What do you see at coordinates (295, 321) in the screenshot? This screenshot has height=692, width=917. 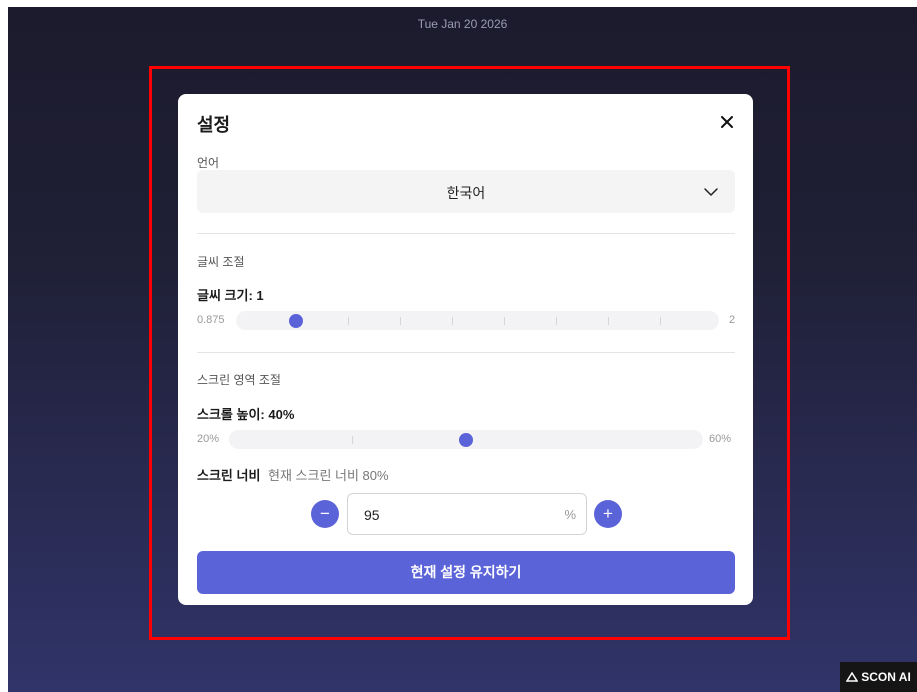 I see `font-slider-thumb` at bounding box center [295, 321].